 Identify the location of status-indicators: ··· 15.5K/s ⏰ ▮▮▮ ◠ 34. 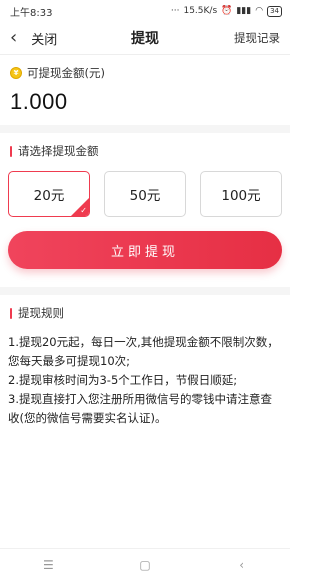
(226, 11).